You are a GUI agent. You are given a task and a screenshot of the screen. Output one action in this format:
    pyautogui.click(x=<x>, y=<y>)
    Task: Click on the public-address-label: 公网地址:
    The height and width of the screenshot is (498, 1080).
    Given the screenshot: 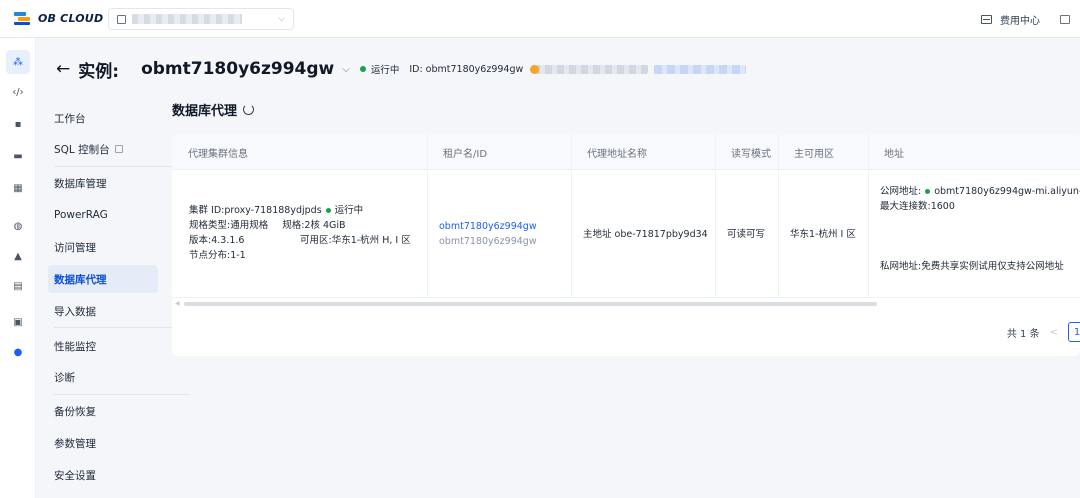 What is the action you would take?
    pyautogui.click(x=901, y=191)
    